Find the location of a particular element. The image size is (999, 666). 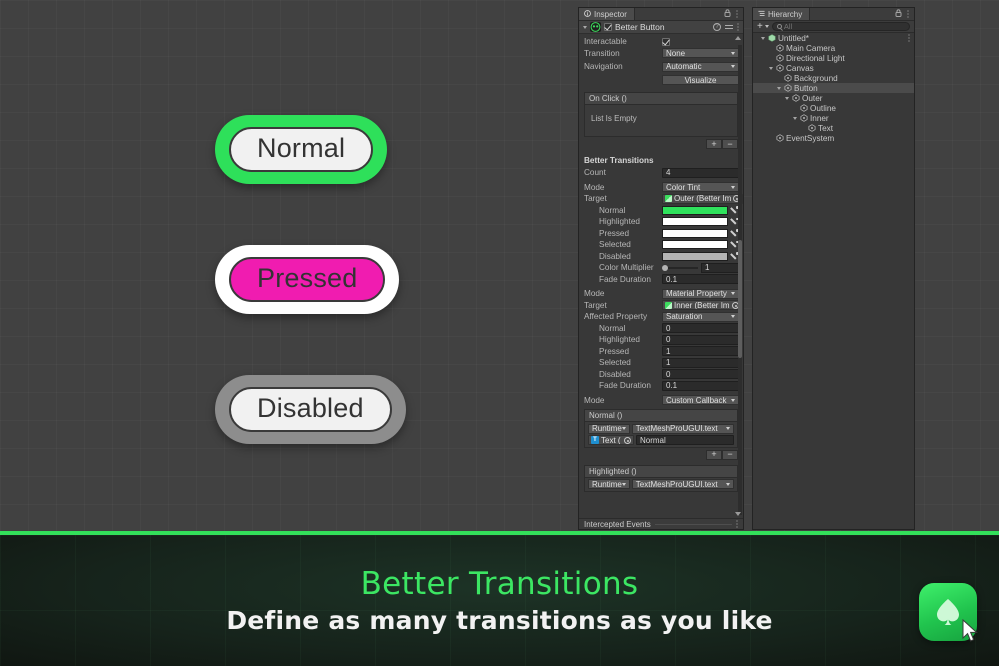

component-header-better-button: Better Button ? is located at coordinates (661, 27).